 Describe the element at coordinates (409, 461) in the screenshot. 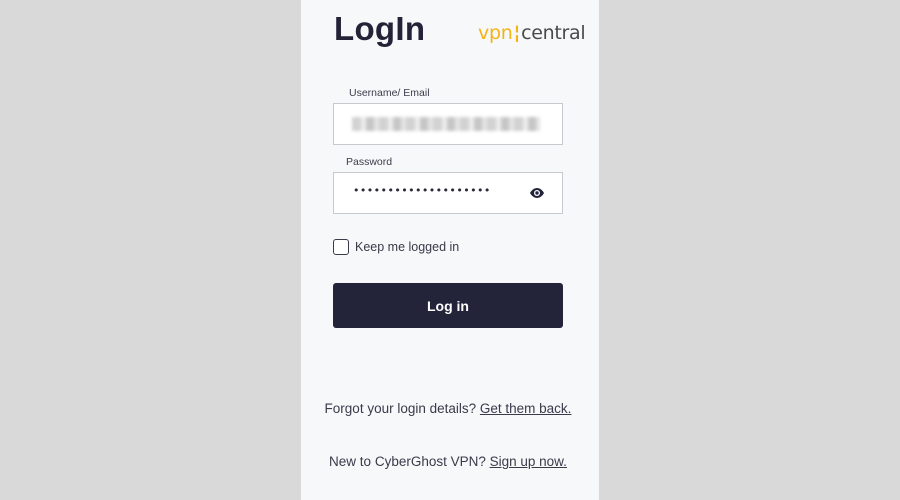

I see `signup-prompt: New to CyberGhost VPN?` at that location.